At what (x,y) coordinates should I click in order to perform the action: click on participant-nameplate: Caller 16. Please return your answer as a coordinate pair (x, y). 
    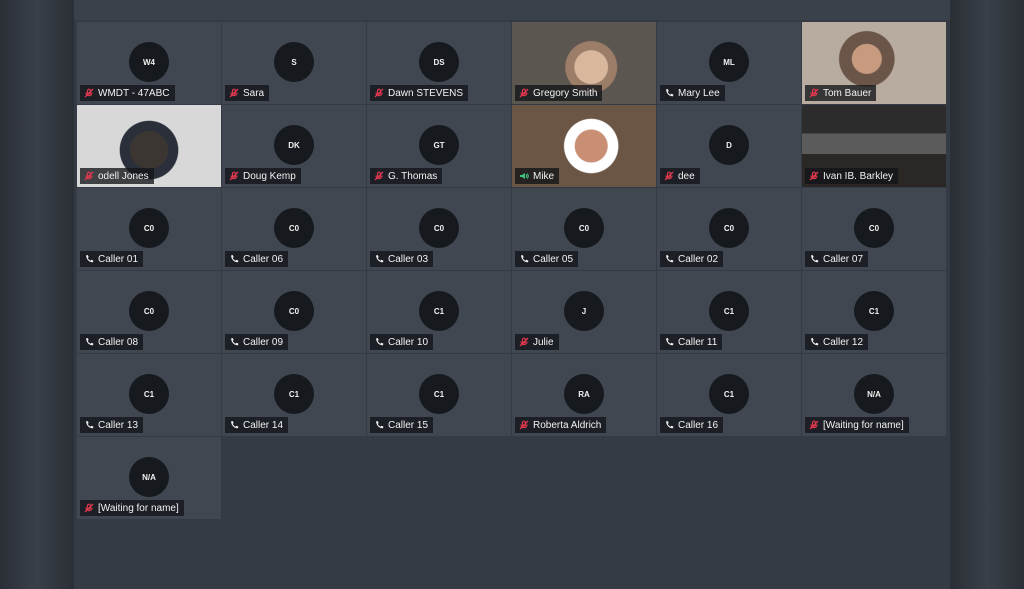
    Looking at the image, I should click on (692, 425).